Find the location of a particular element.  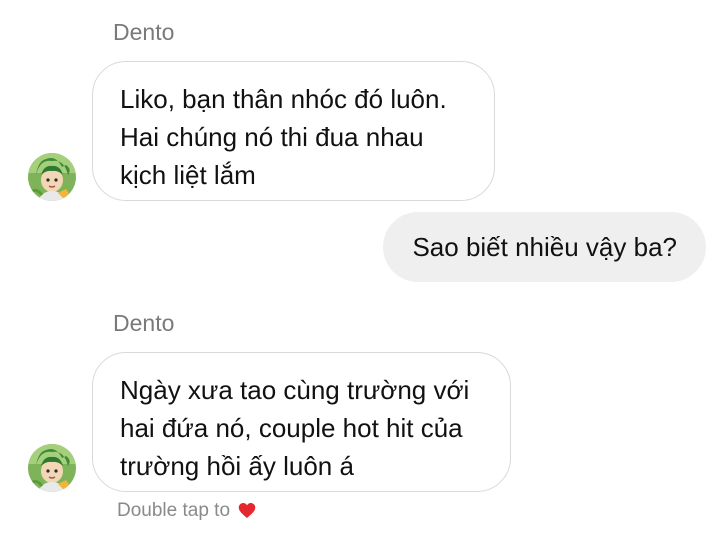

message-text: Sao biết nhiều vậy ba? is located at coordinates (544, 247).